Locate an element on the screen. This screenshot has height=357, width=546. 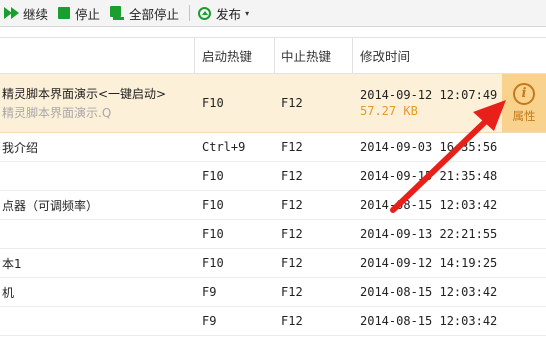
properties-button: i 属性 is located at coordinates (524, 103).